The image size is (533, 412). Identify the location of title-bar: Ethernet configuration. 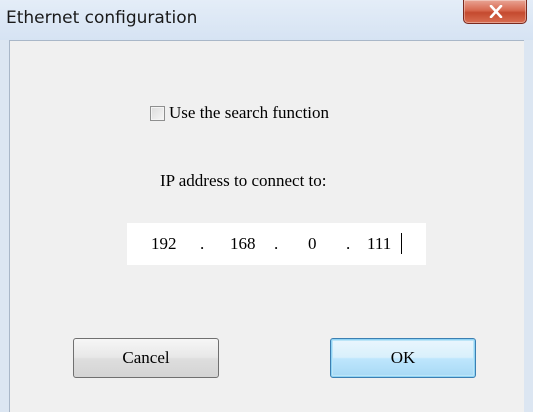
(266, 20).